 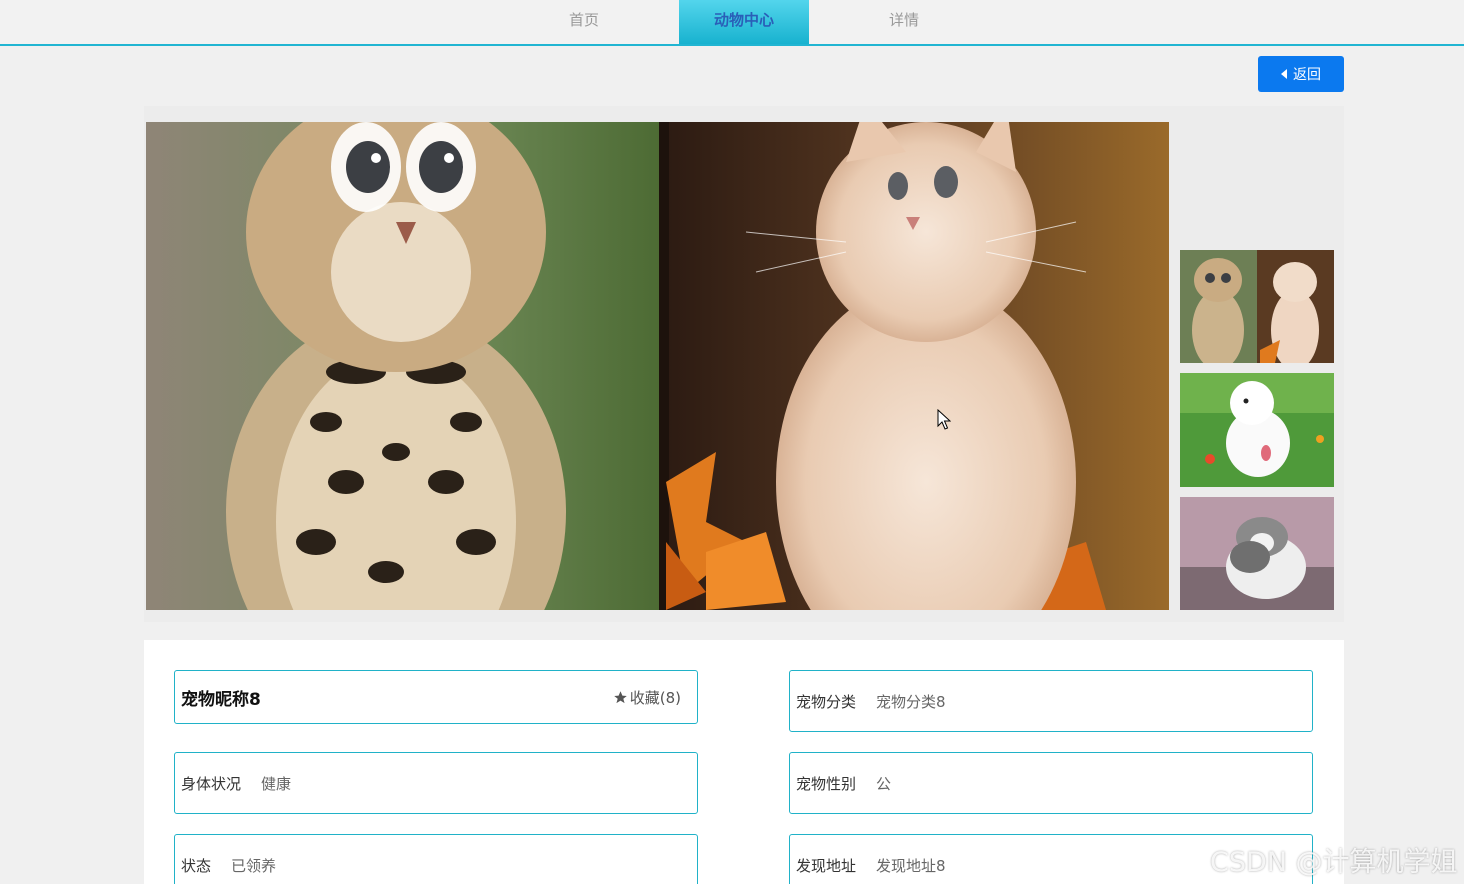 I want to click on top-nav: 首页 动物中心 详情, so click(x=732, y=23).